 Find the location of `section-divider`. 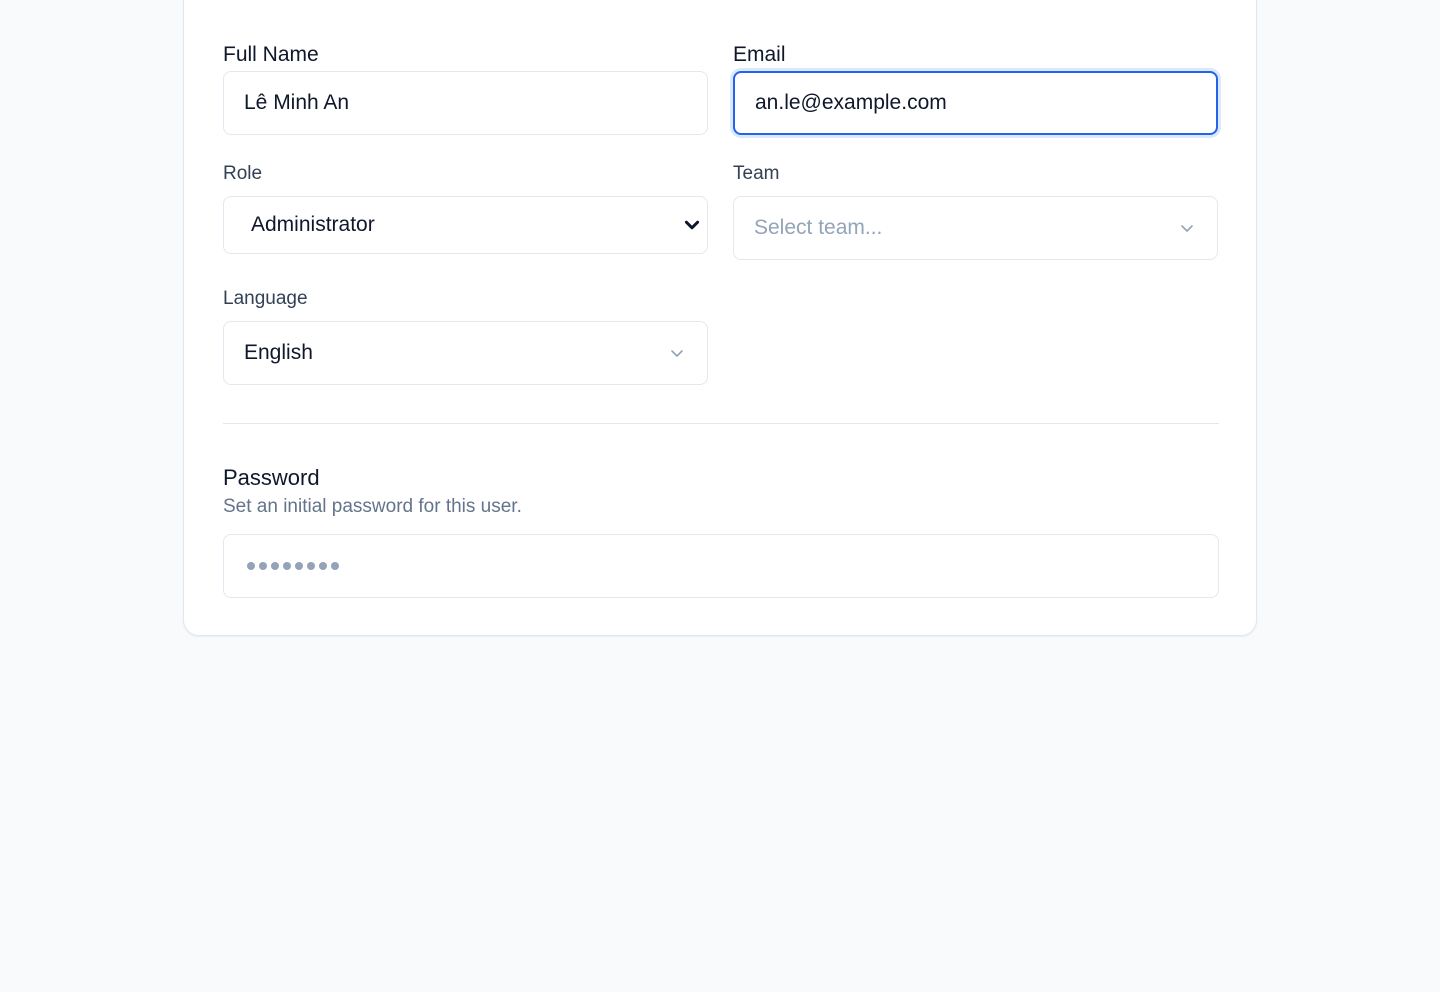

section-divider is located at coordinates (721, 423).